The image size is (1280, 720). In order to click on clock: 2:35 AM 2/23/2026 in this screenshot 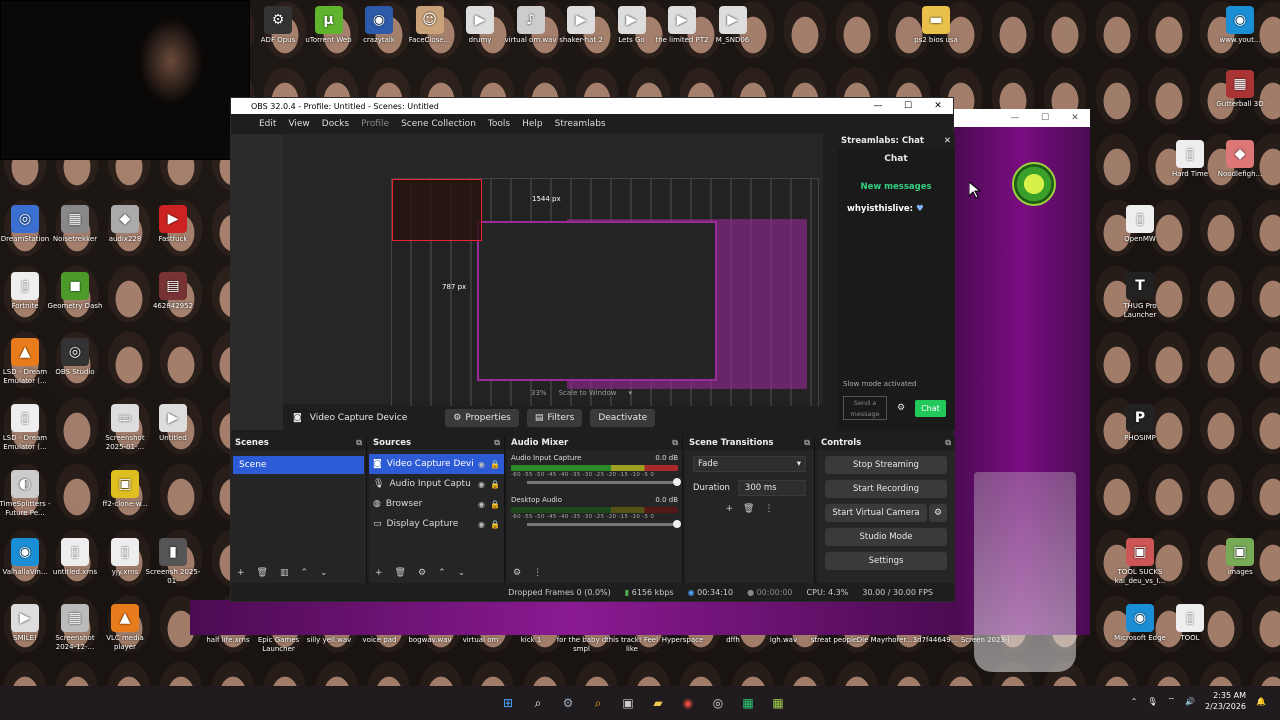, I will do `click(1225, 701)`.